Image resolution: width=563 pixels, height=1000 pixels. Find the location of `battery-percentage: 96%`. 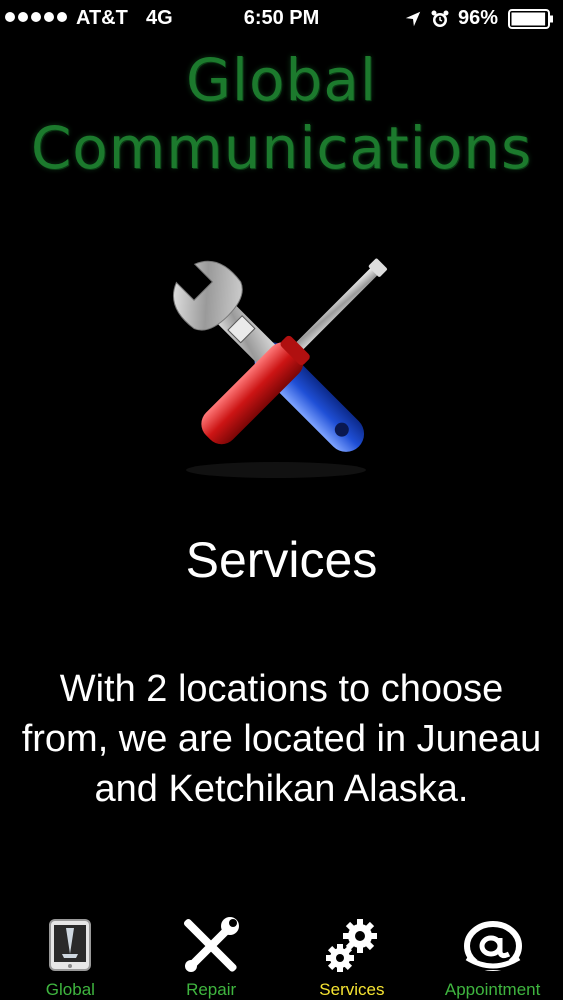

battery-percentage: 96% is located at coordinates (478, 18).